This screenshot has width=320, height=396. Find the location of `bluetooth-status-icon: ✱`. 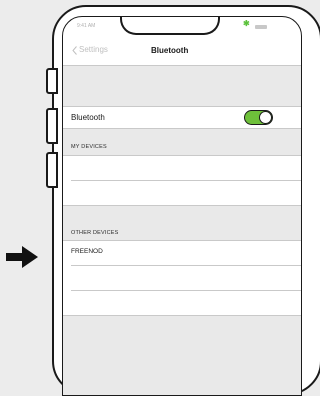

bluetooth-status-icon: ✱ is located at coordinates (246, 23).